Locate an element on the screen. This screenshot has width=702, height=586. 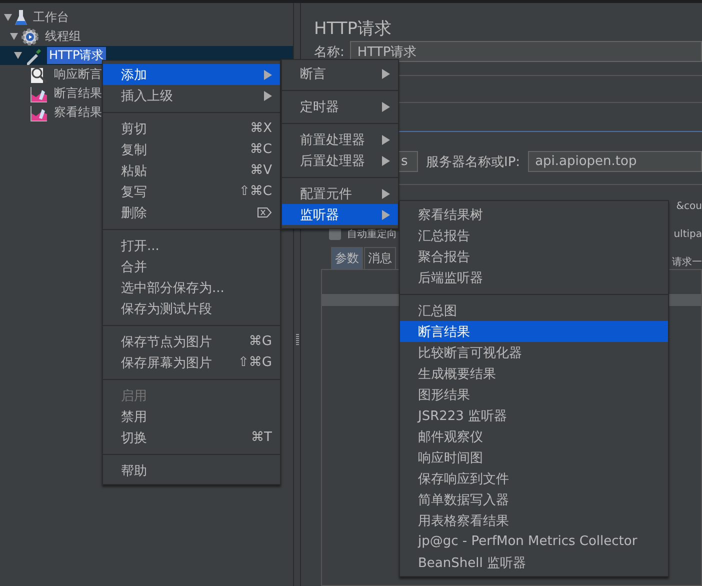
menu-item: 复制 ⌘C is located at coordinates (191, 149).